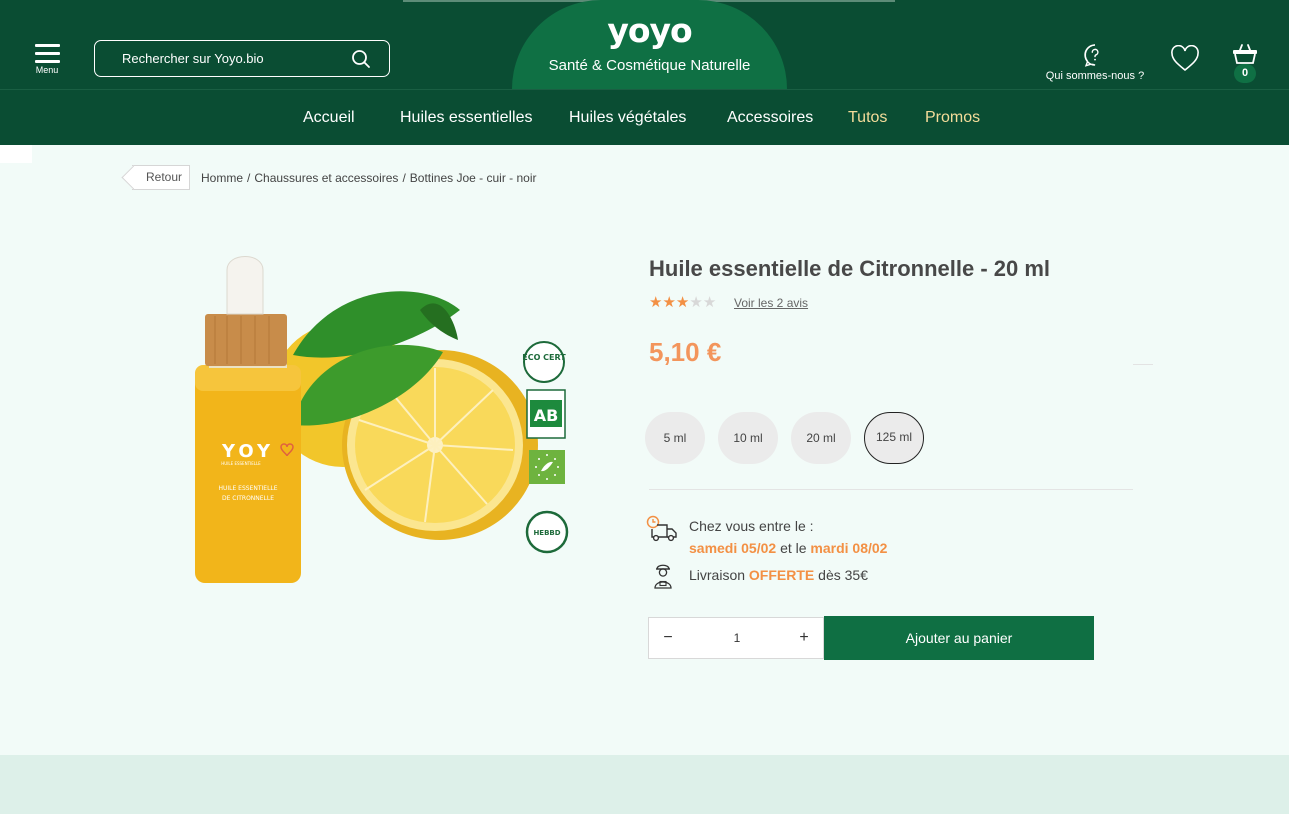  Describe the element at coordinates (546, 533) in the screenshot. I see `hebbd-badge-text: HEBBD` at that location.